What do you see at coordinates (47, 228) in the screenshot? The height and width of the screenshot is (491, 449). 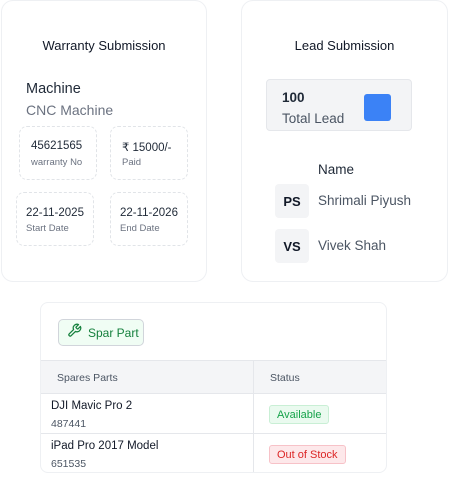 I see `start-date-label: Start Date` at bounding box center [47, 228].